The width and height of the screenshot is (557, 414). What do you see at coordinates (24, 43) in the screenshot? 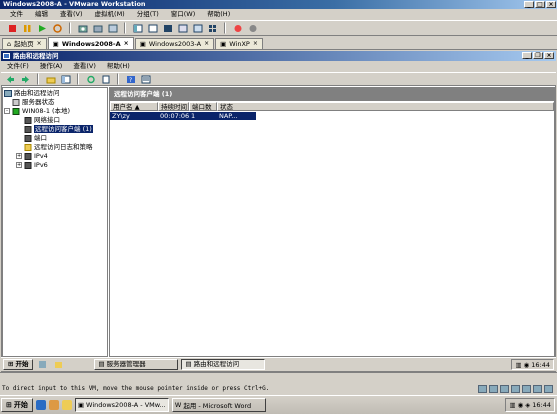
I see `tab-home: ⌂ 起始页 ×` at bounding box center [24, 43].